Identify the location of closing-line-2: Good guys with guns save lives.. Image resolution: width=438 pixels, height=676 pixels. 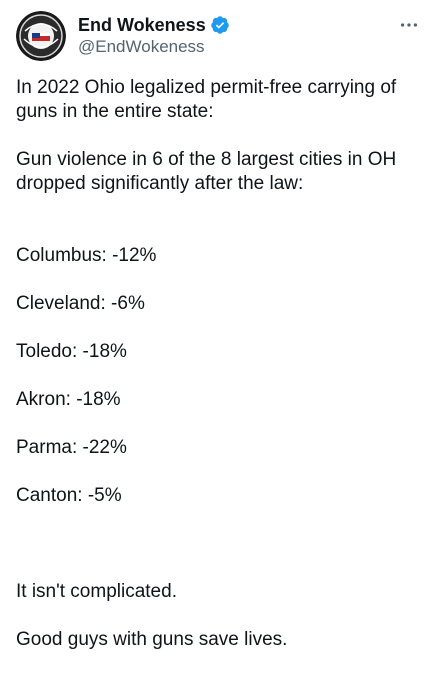
(152, 639).